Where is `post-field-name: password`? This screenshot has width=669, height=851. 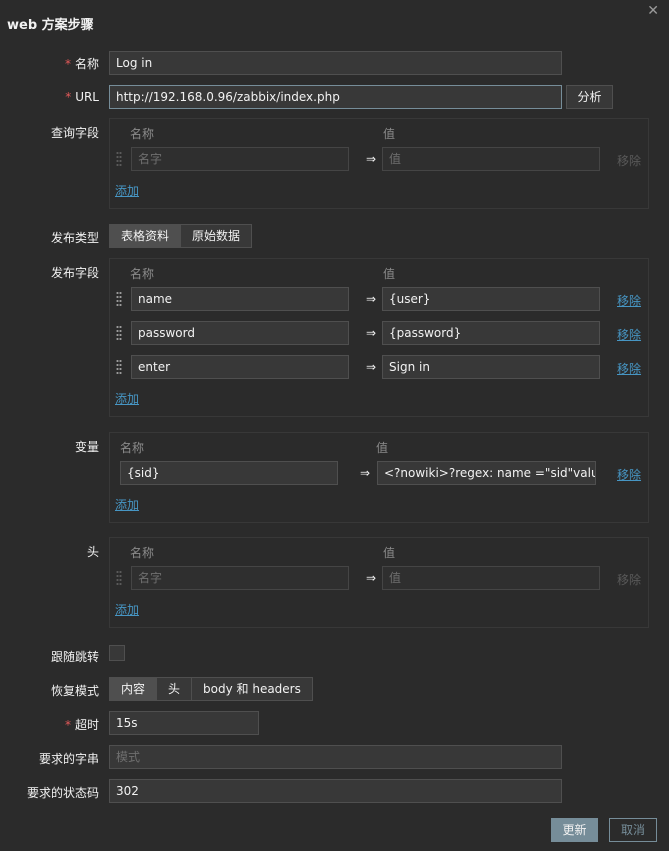 post-field-name: password is located at coordinates (240, 333).